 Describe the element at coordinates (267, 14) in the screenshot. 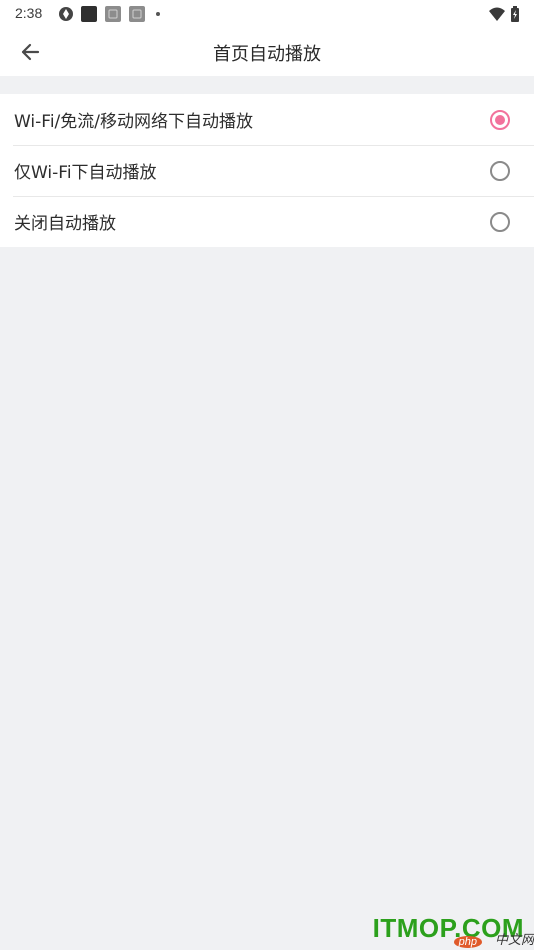

I see `status-bar: 2:38` at that location.